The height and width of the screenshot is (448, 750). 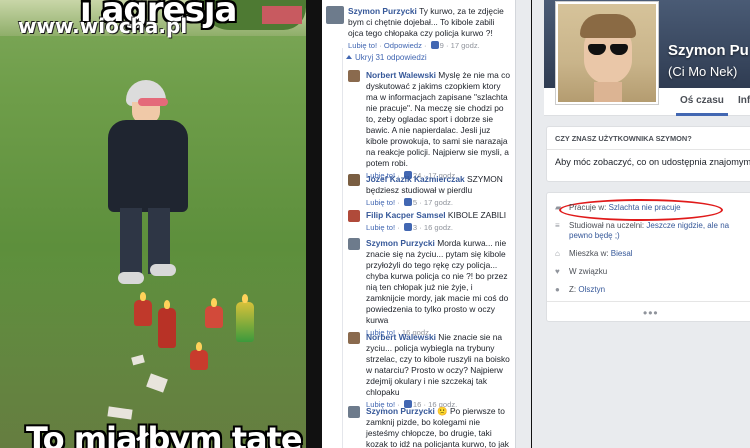 What do you see at coordinates (406, 215) in the screenshot?
I see `reply-author: Filip Kacper Samsel` at bounding box center [406, 215].